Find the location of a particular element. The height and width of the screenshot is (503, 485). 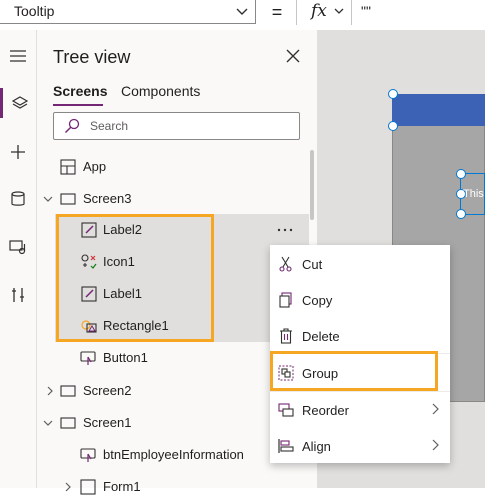

property-dropdown: Tooltip is located at coordinates (128, 12).